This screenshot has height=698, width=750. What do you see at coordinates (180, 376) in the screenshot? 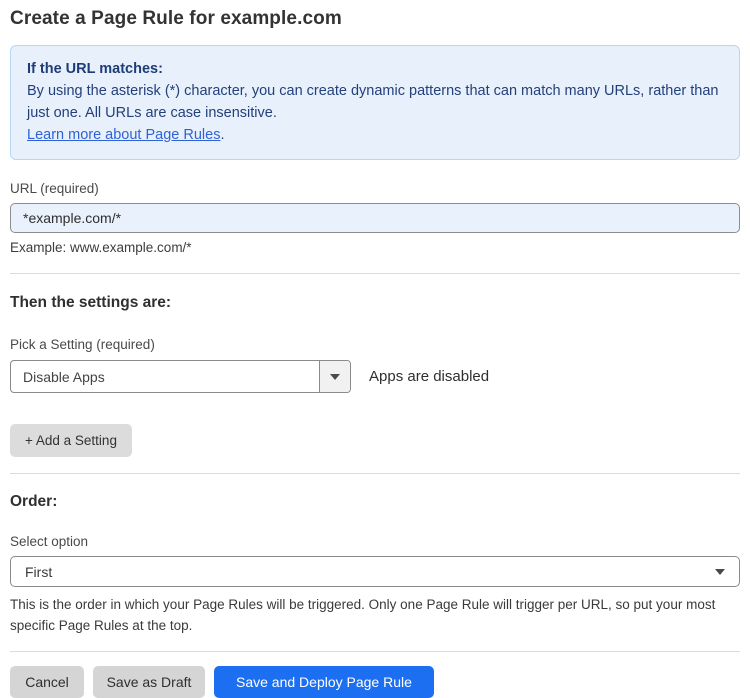
I see `setting-dropdown: Disable Apps` at bounding box center [180, 376].